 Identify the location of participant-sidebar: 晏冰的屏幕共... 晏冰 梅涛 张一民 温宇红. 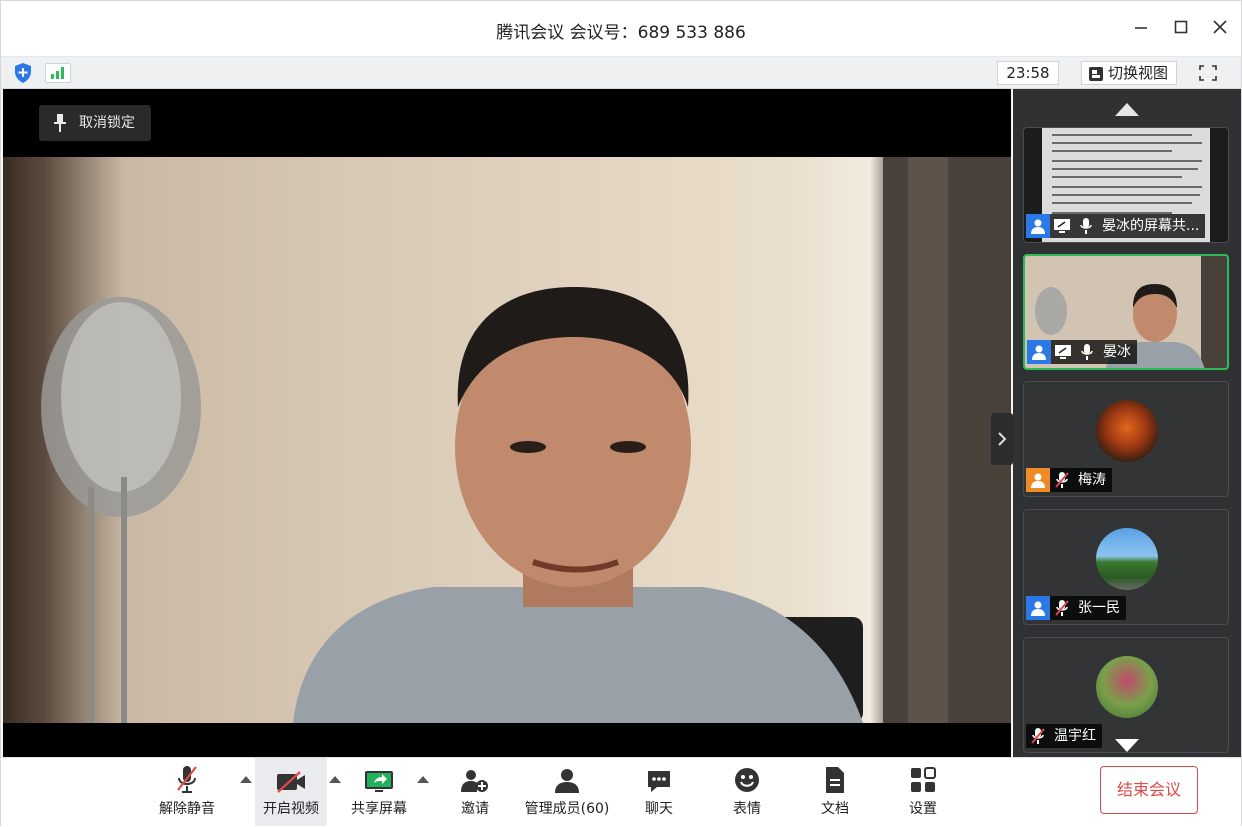
(1127, 423).